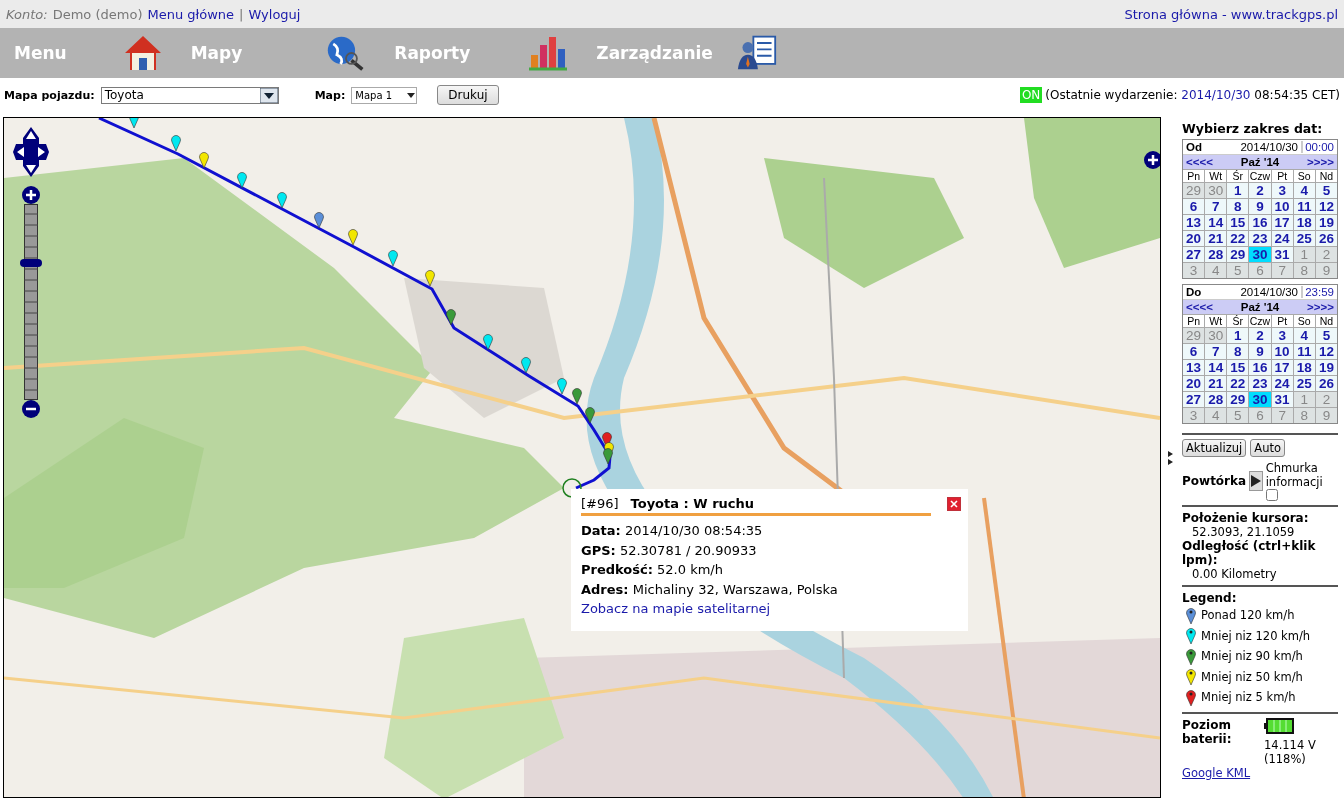 The width and height of the screenshot is (1344, 798). Describe the element at coordinates (710, 589) in the screenshot. I see `popup-detail: Adres: Michaliny 32, Warszawa, Polska` at that location.